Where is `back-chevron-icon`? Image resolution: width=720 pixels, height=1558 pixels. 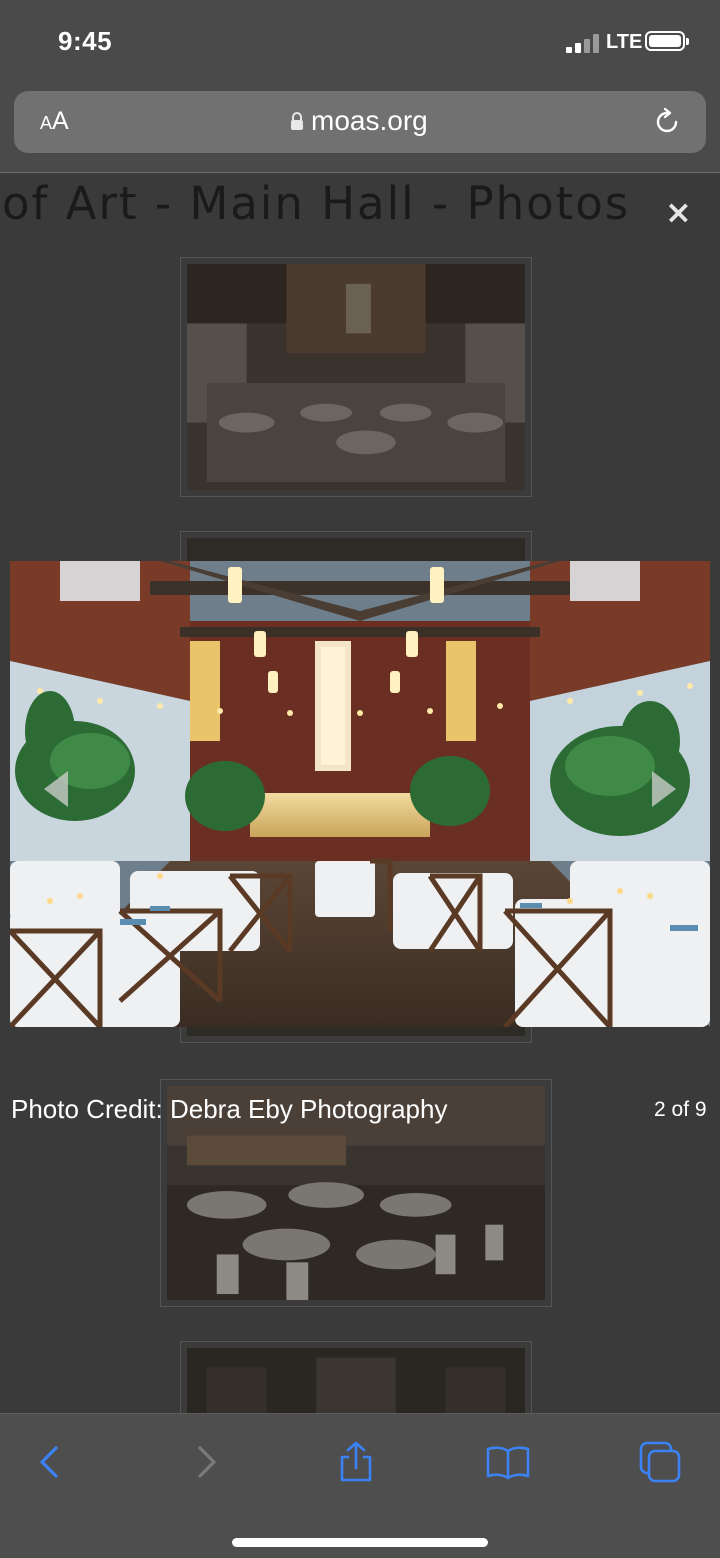 back-chevron-icon is located at coordinates (50, 1462).